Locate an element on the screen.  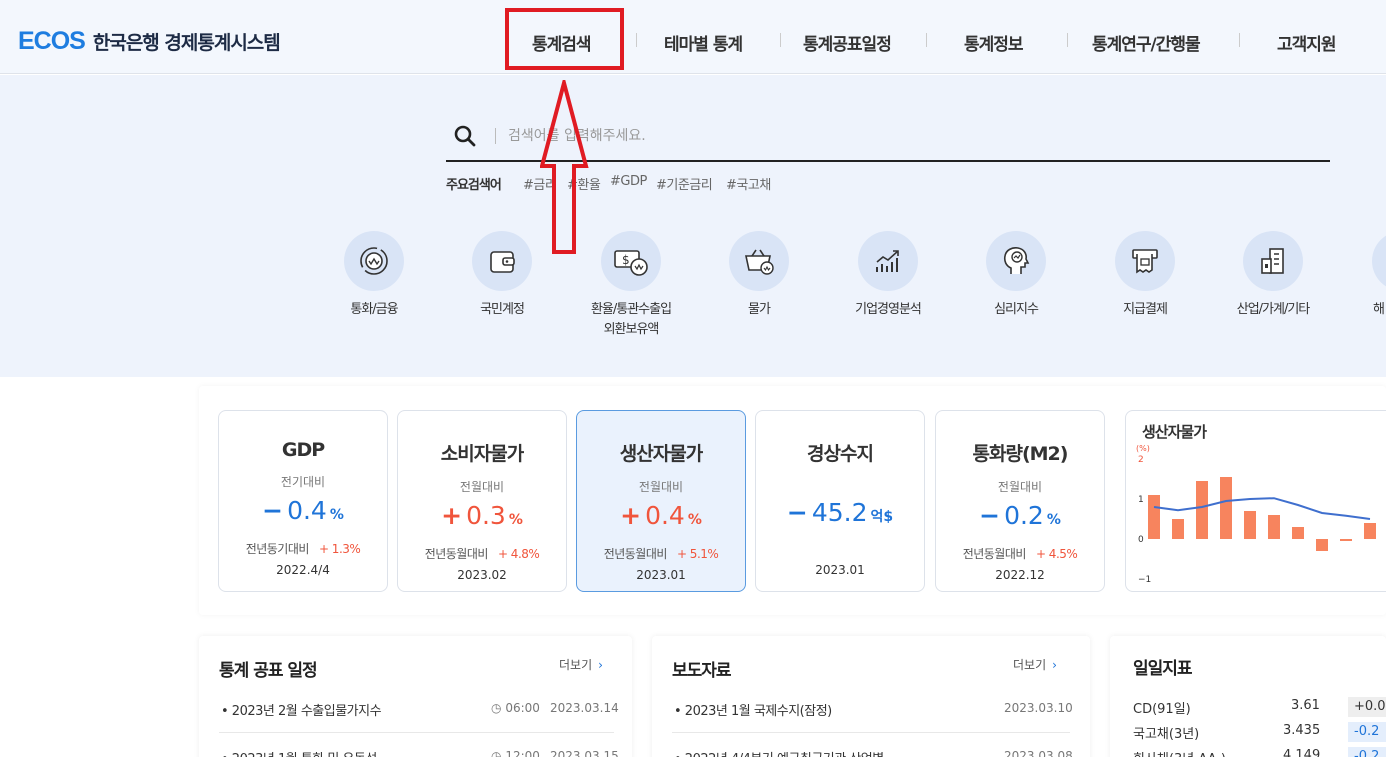
press-item: • 2023년 1월 국제수지(잠정) is located at coordinates (753, 709).